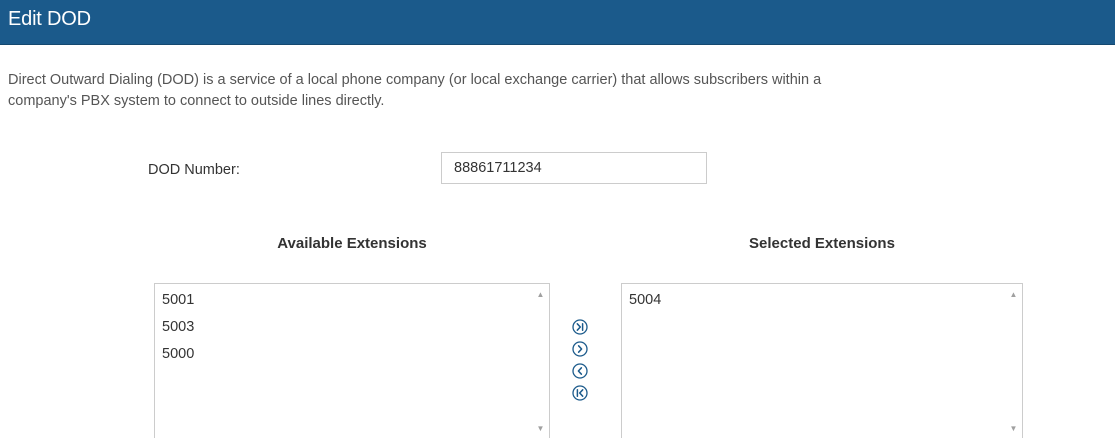 The image size is (1115, 438). Describe the element at coordinates (822, 360) in the screenshot. I see `selected-extensions-list: 5004 ▲ ▼` at that location.